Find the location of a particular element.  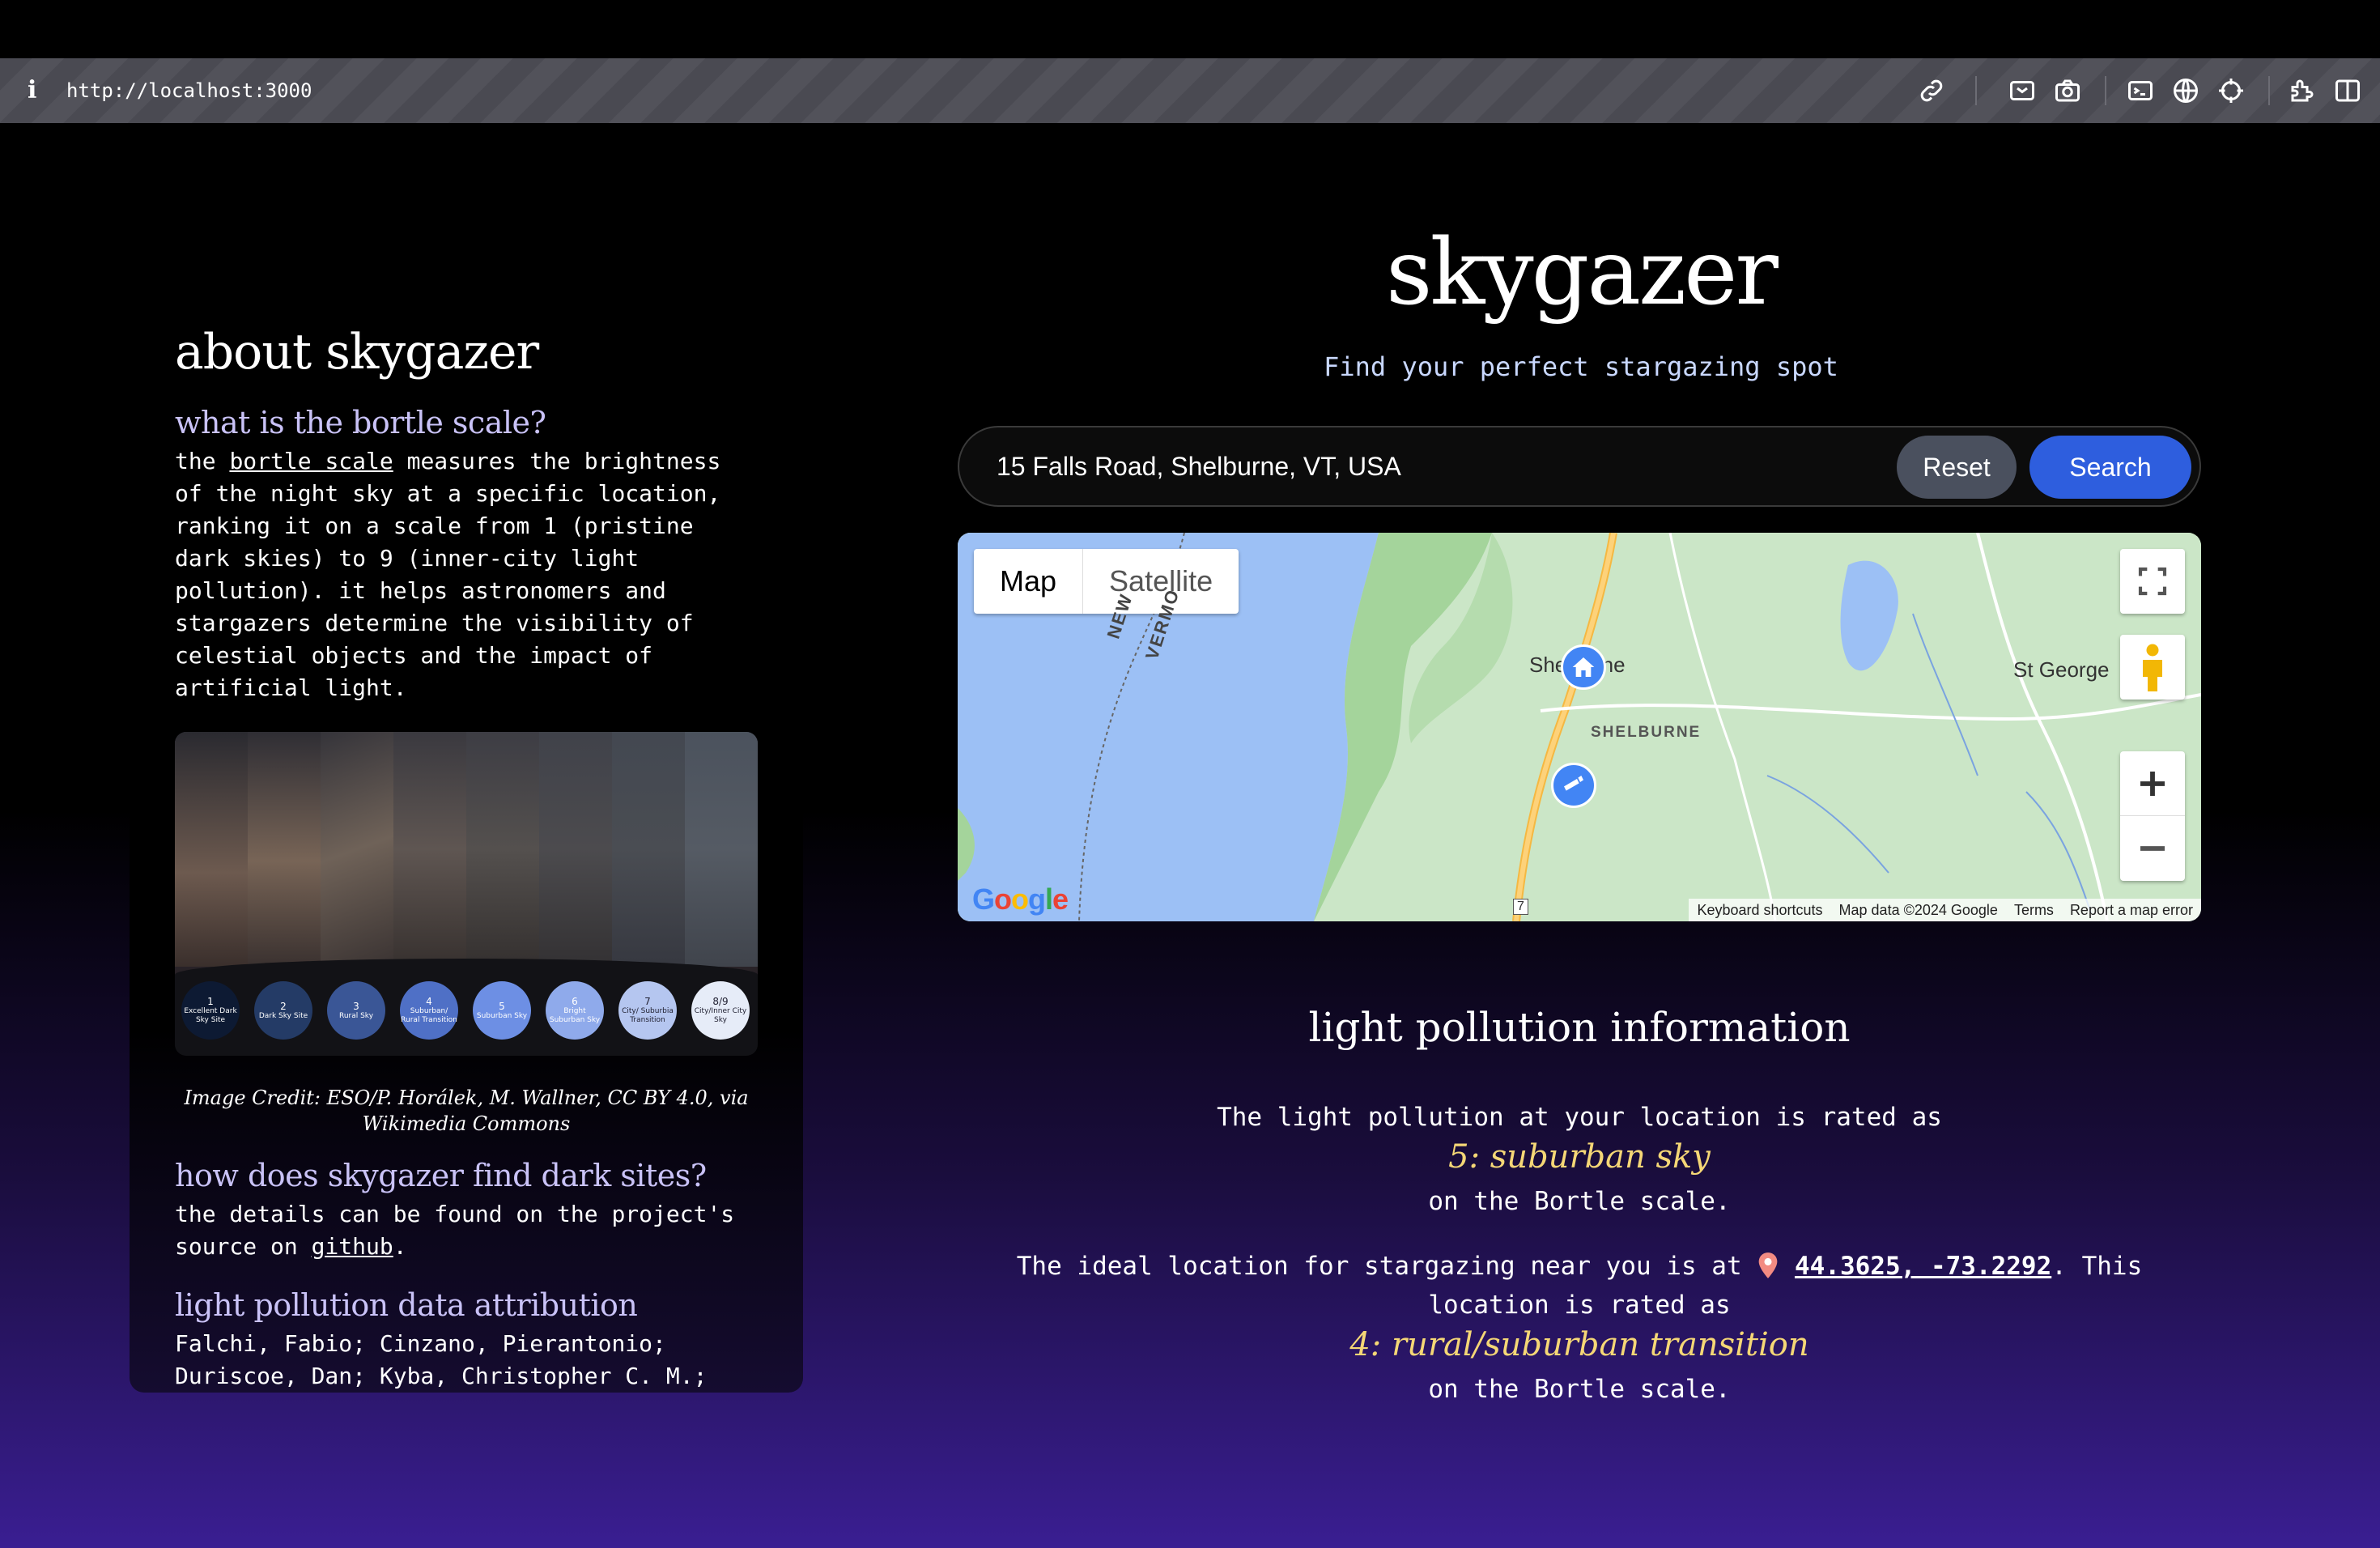

terms-link: Terms is located at coordinates (2034, 911).